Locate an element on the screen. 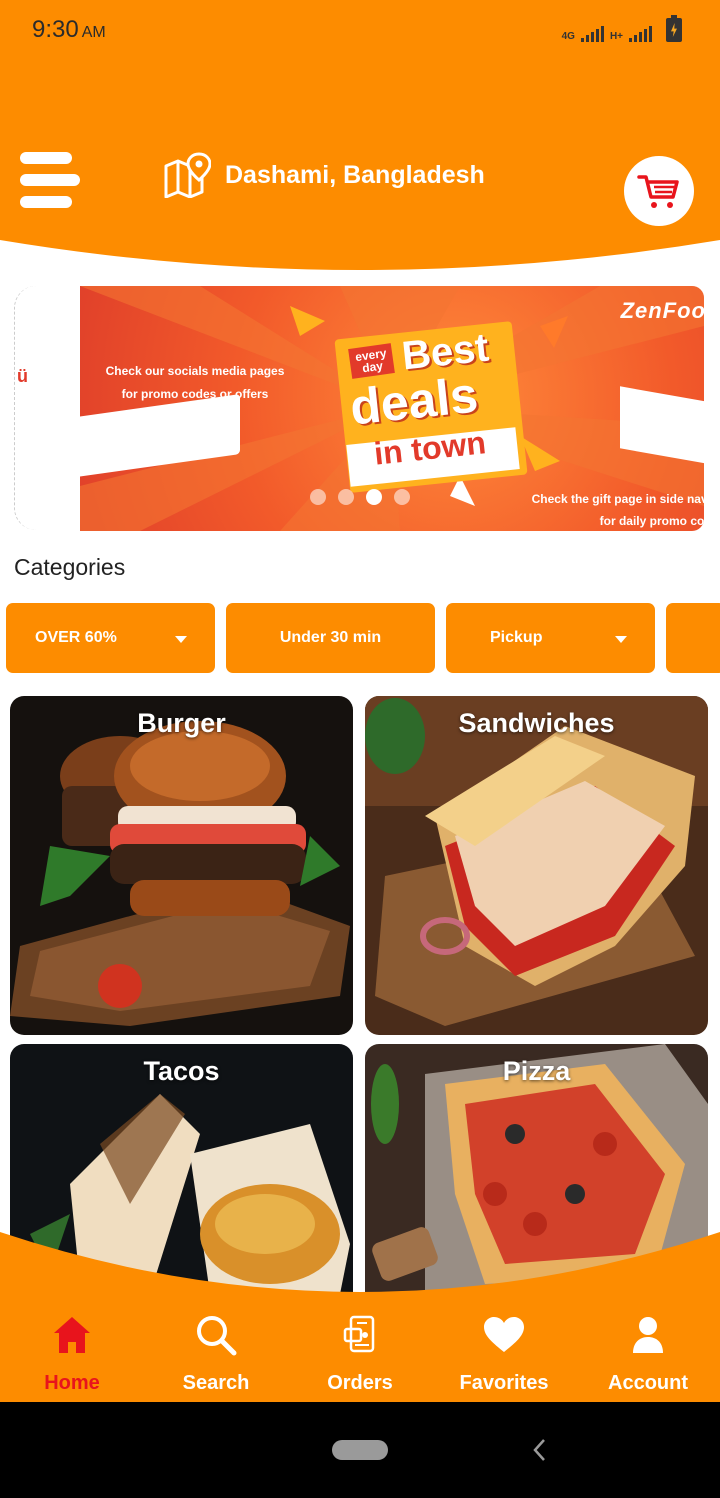  status-time: 9:30 AM is located at coordinates (69, 29).